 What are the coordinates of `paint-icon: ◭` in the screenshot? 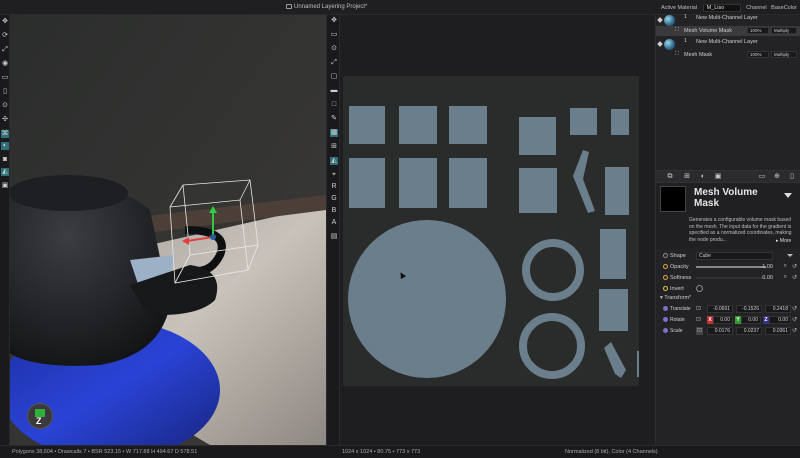 It's located at (5, 172).